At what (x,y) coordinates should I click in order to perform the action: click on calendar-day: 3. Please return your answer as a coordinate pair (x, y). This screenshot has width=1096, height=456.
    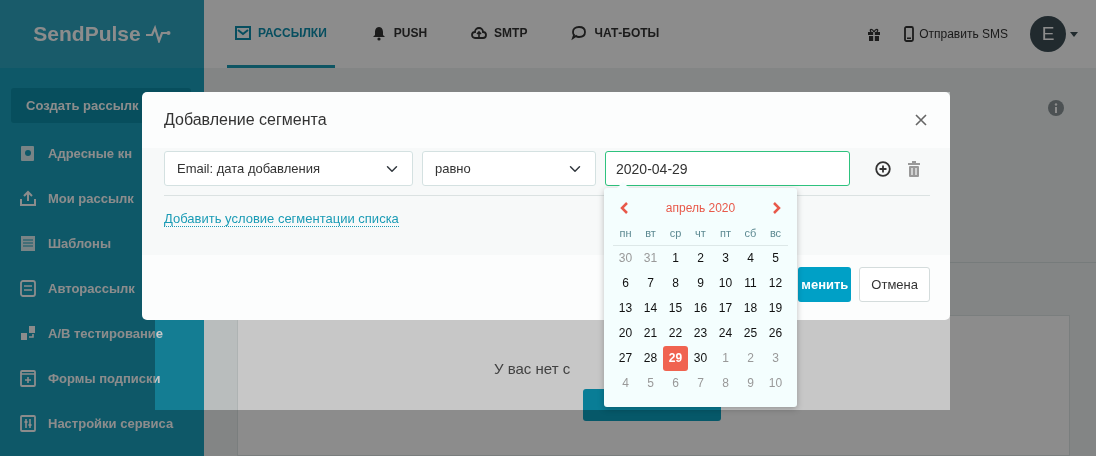
    Looking at the image, I should click on (725, 258).